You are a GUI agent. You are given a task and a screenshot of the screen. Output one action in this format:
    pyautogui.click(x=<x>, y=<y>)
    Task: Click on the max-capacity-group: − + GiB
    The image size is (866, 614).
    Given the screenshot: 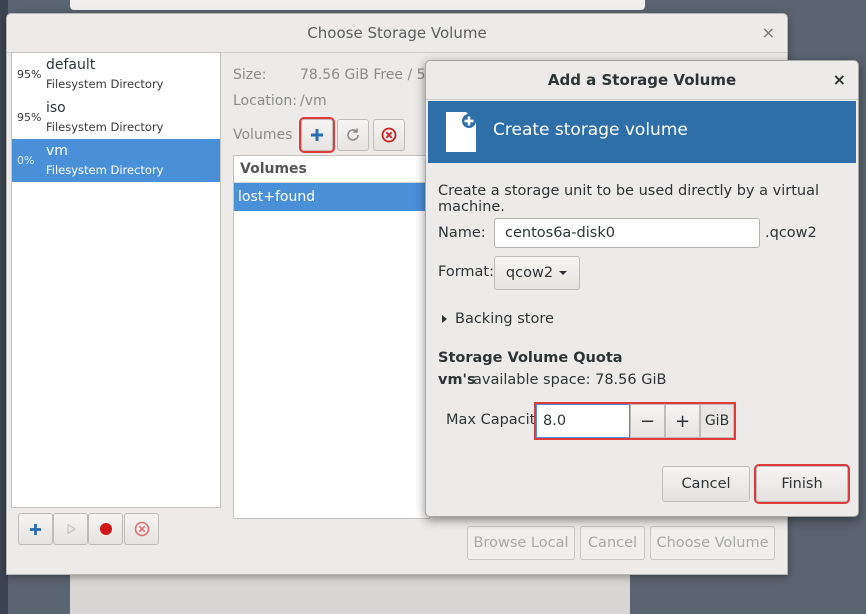 What is the action you would take?
    pyautogui.click(x=635, y=421)
    